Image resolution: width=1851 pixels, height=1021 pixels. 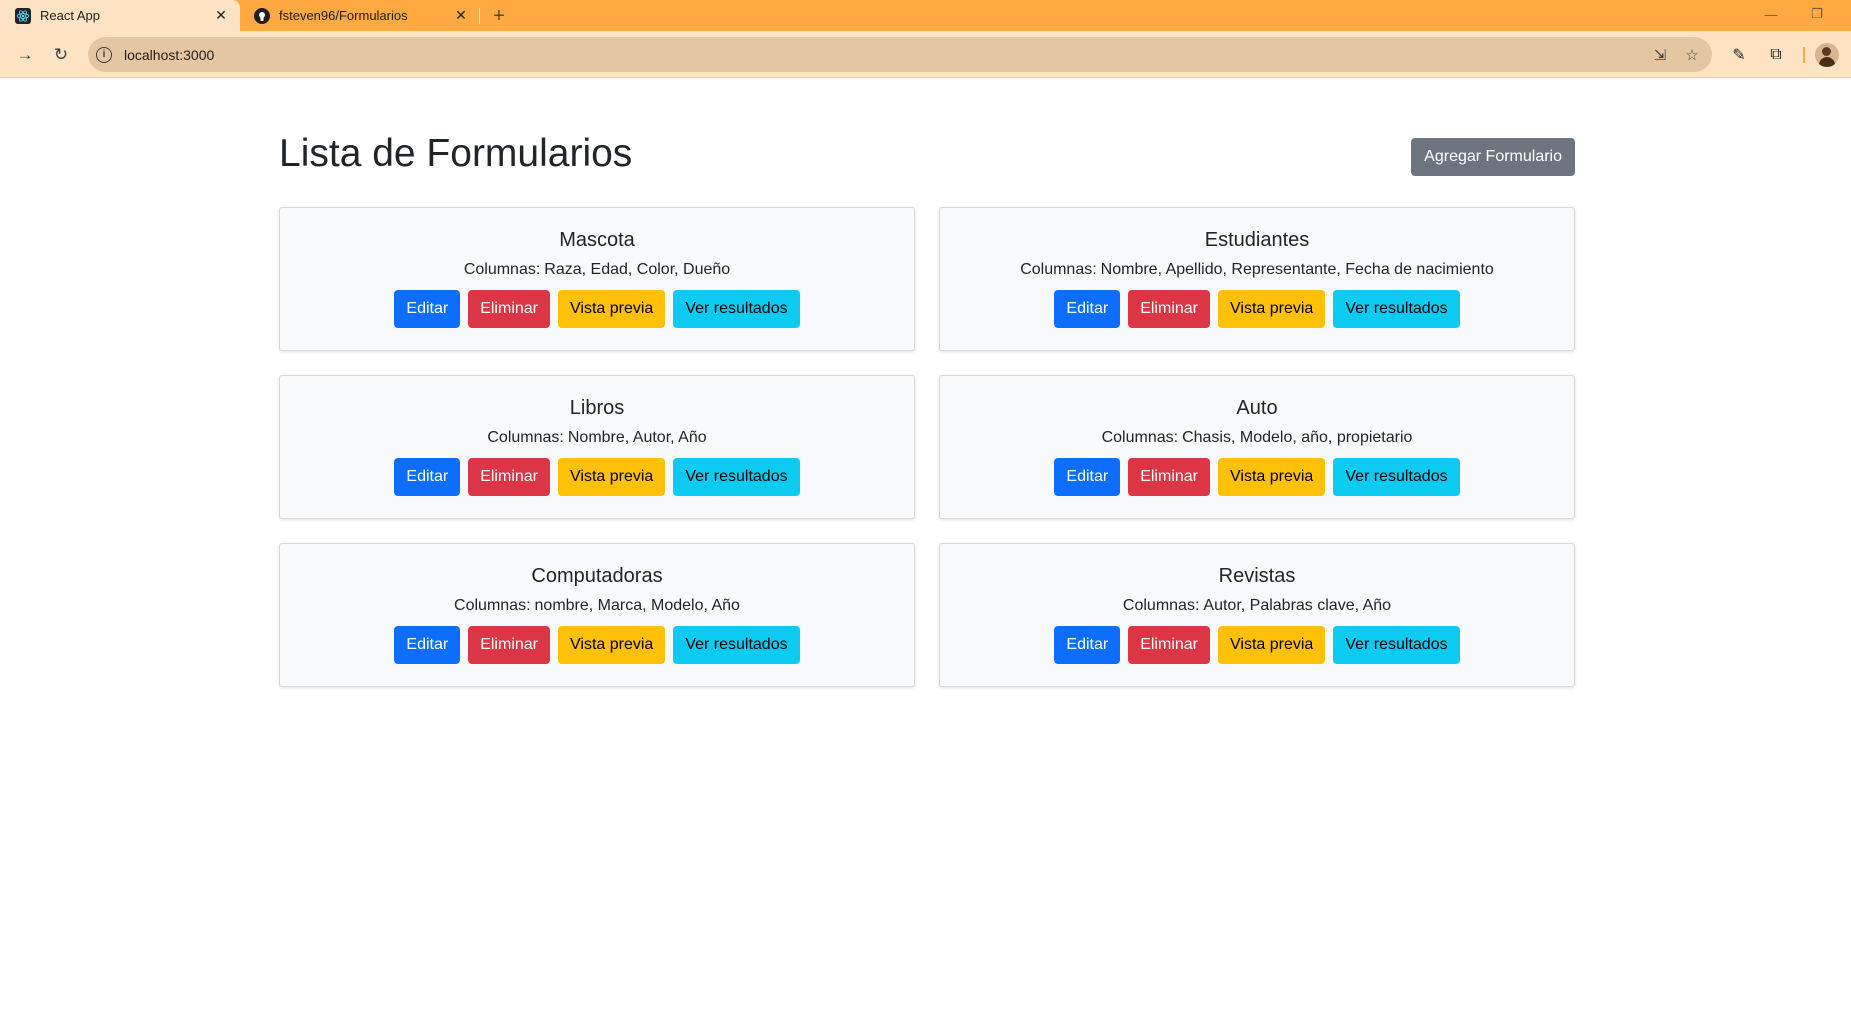 I want to click on new-tab-button: +, so click(x=499, y=16).